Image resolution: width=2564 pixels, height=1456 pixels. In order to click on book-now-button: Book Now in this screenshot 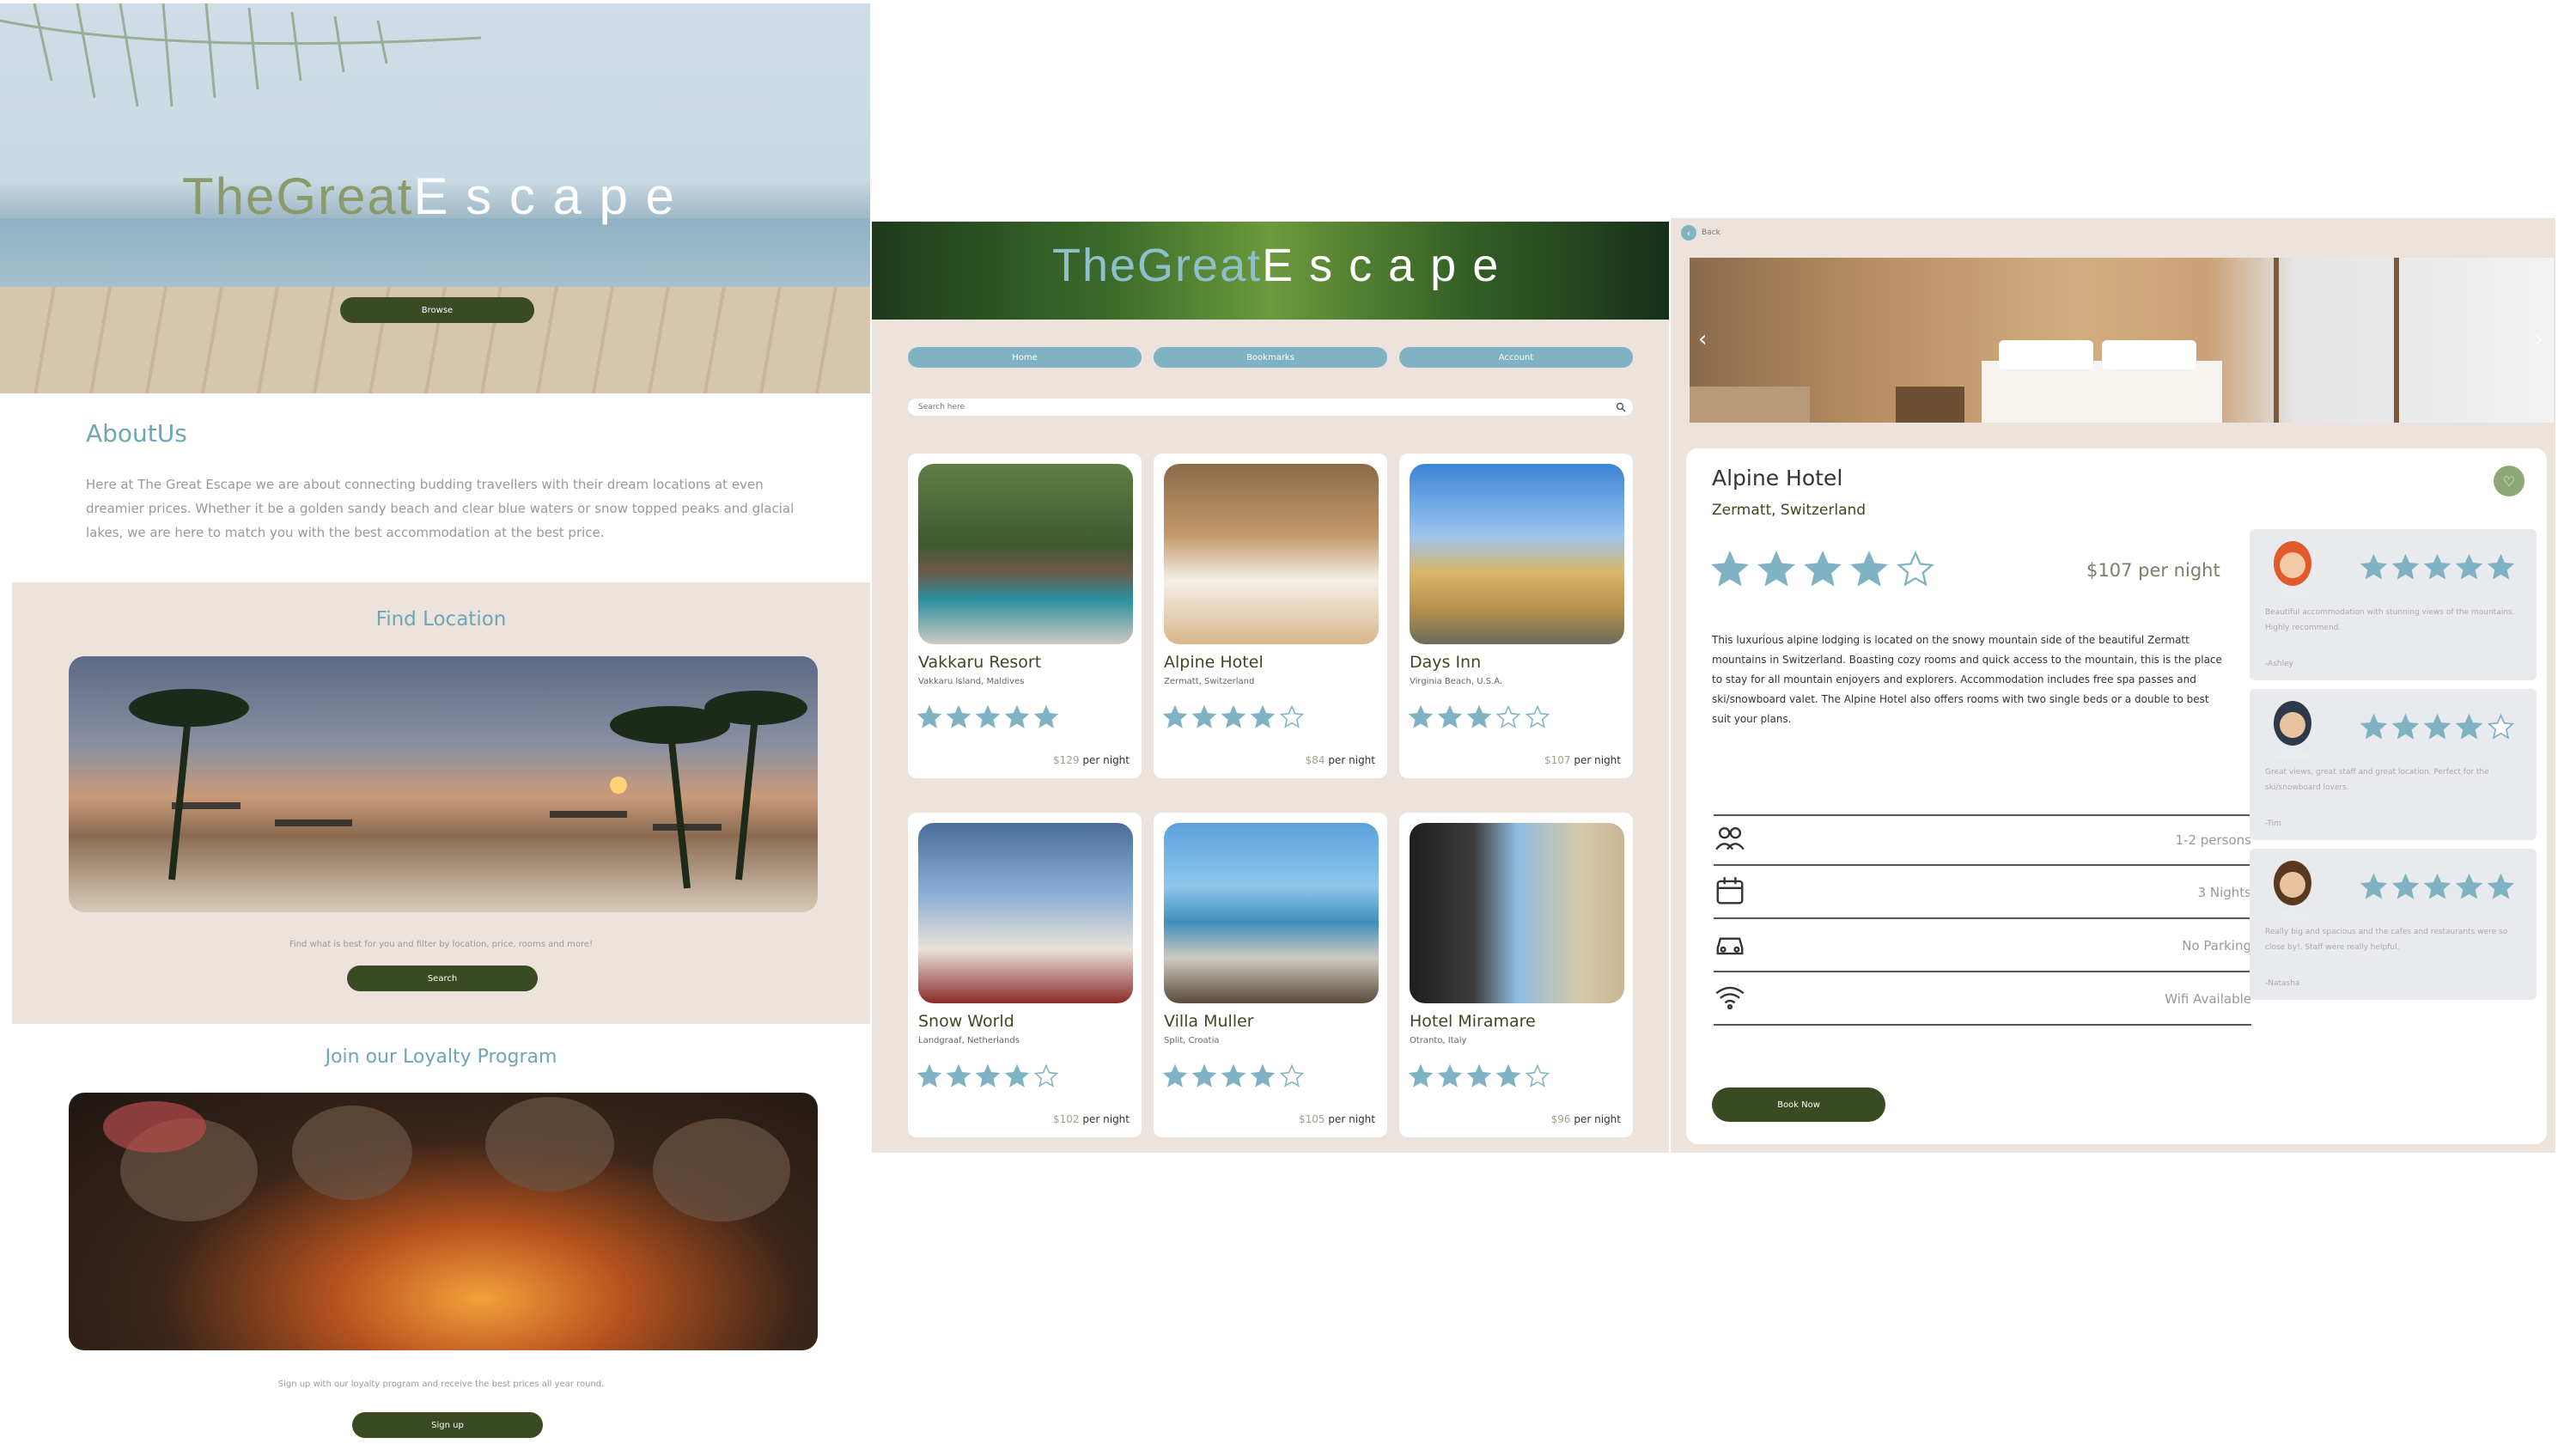, I will do `click(1798, 1105)`.